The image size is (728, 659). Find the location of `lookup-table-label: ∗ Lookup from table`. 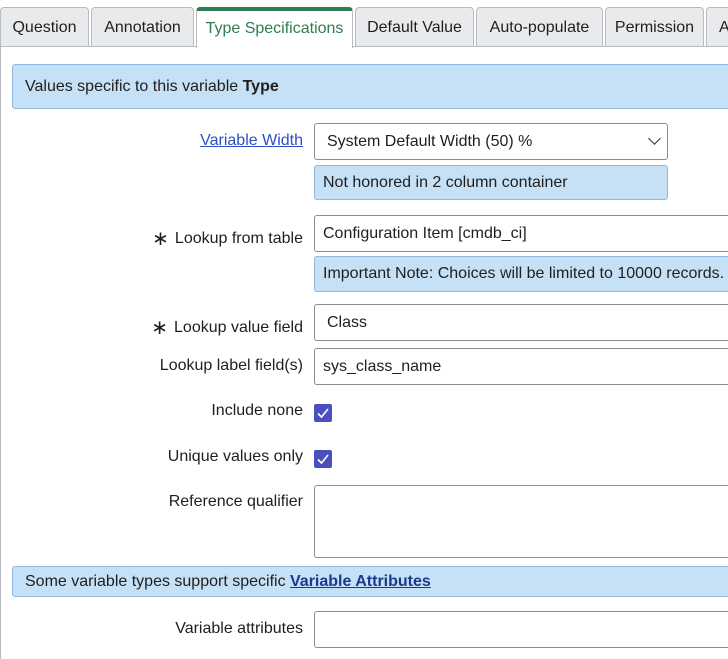

lookup-table-label: ∗ Lookup from table is located at coordinates (227, 237).